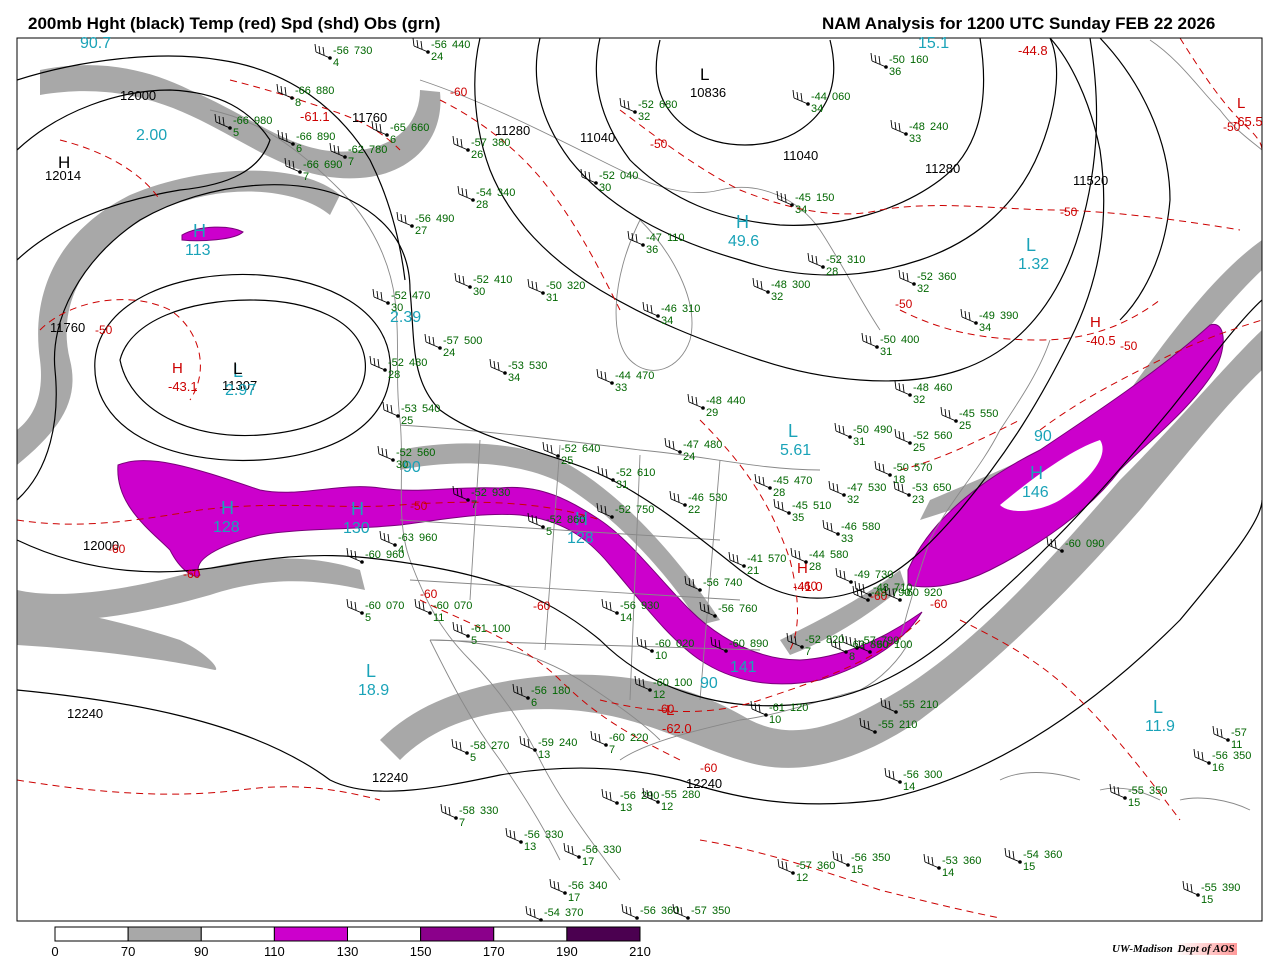 The height and width of the screenshot is (960, 1280). I want to click on obs-height: 340, so click(506, 193).